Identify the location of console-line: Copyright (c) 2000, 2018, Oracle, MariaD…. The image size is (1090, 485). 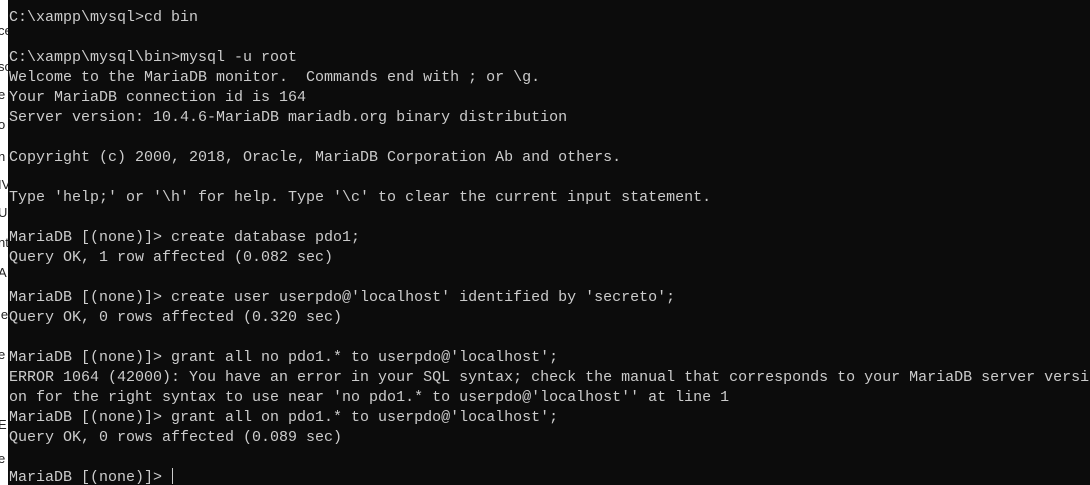
(315, 157).